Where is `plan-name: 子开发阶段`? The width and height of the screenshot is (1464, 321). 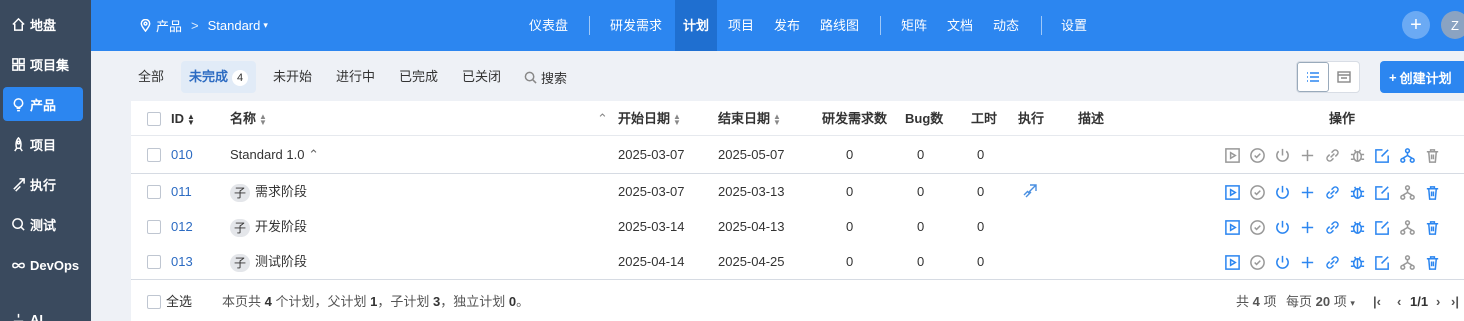 plan-name: 子开发阶段 is located at coordinates (268, 226).